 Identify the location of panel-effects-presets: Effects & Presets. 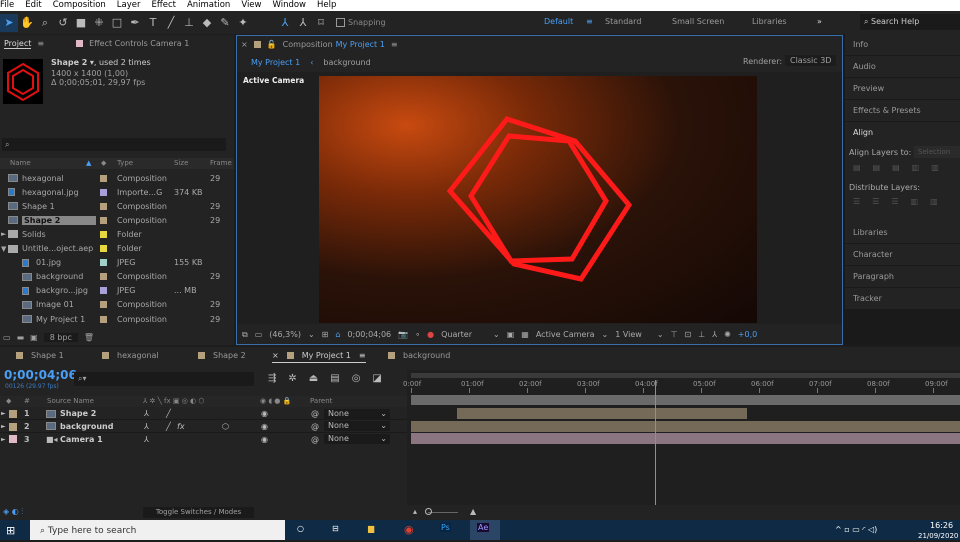
(902, 111).